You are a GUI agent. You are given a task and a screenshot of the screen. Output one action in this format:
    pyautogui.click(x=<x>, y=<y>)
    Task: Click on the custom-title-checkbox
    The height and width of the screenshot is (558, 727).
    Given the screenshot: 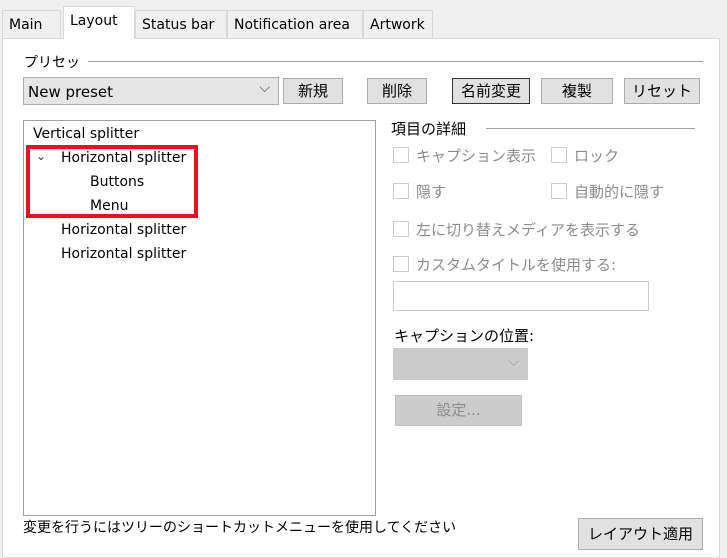 What is the action you would take?
    pyautogui.click(x=401, y=264)
    